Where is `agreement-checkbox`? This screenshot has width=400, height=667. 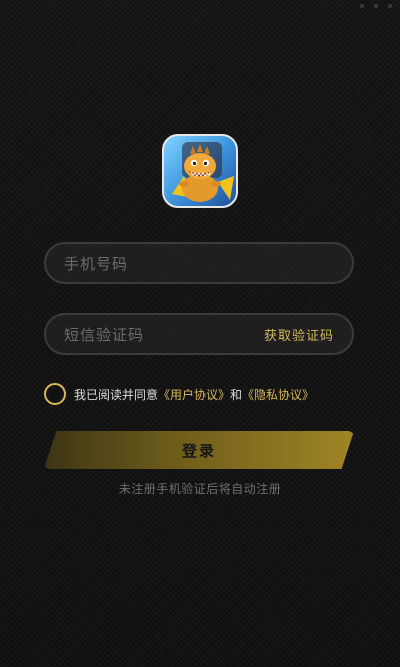 agreement-checkbox is located at coordinates (55, 394).